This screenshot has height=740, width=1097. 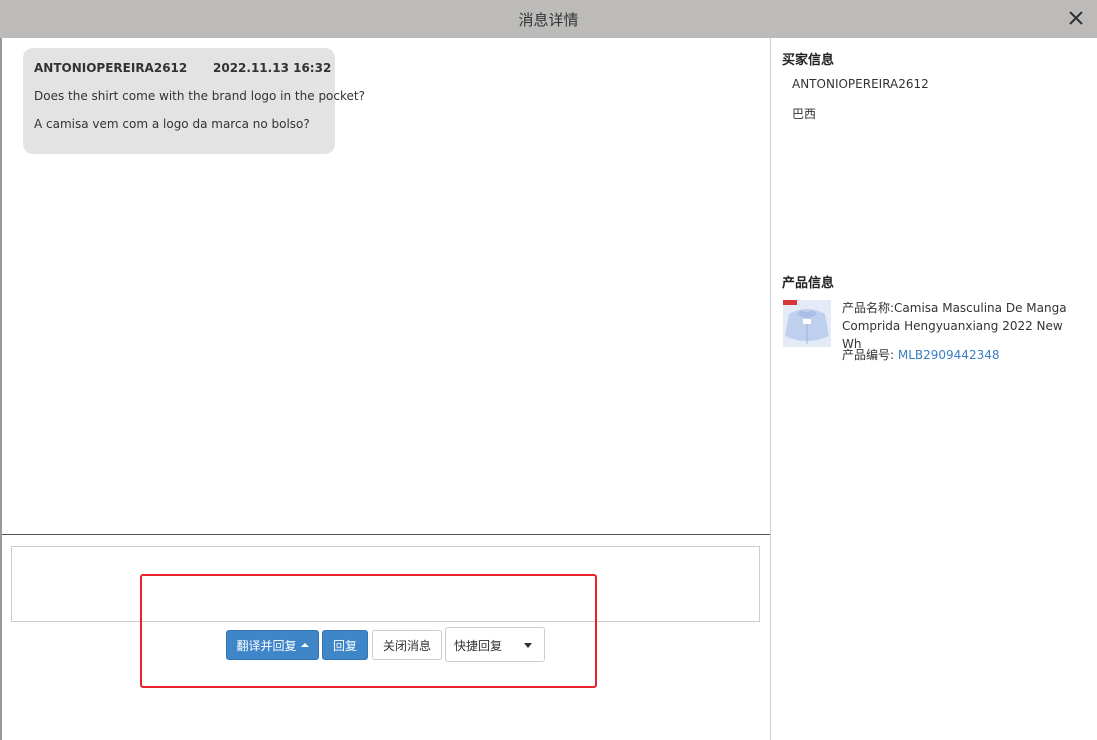 What do you see at coordinates (770, 389) in the screenshot?
I see `panel-divider` at bounding box center [770, 389].